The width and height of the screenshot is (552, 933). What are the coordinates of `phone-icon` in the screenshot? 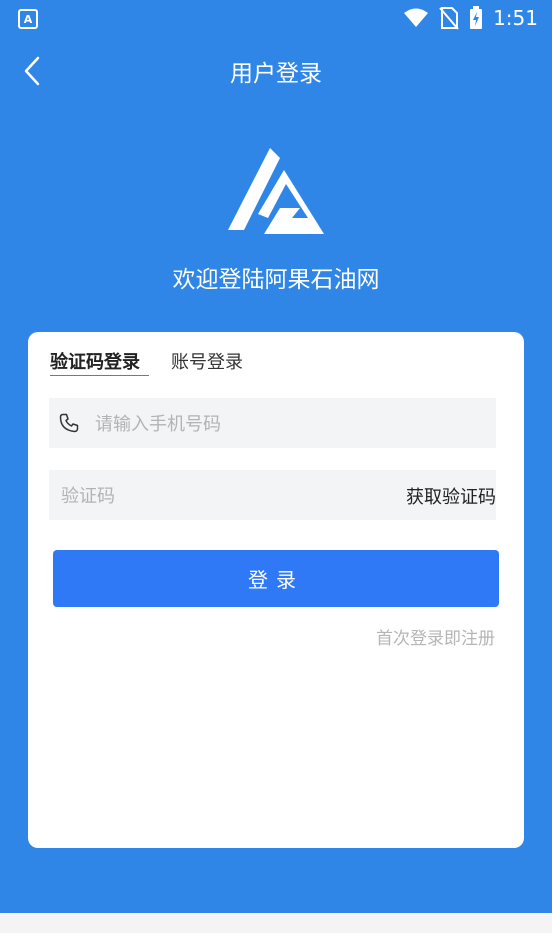 It's located at (69, 423).